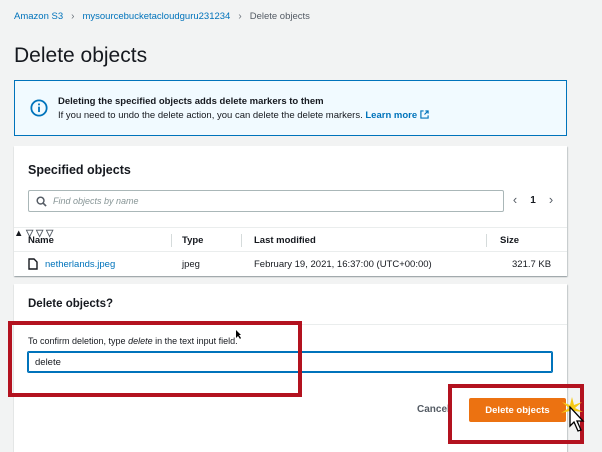  I want to click on column-last-modified: Last modified, so click(285, 240).